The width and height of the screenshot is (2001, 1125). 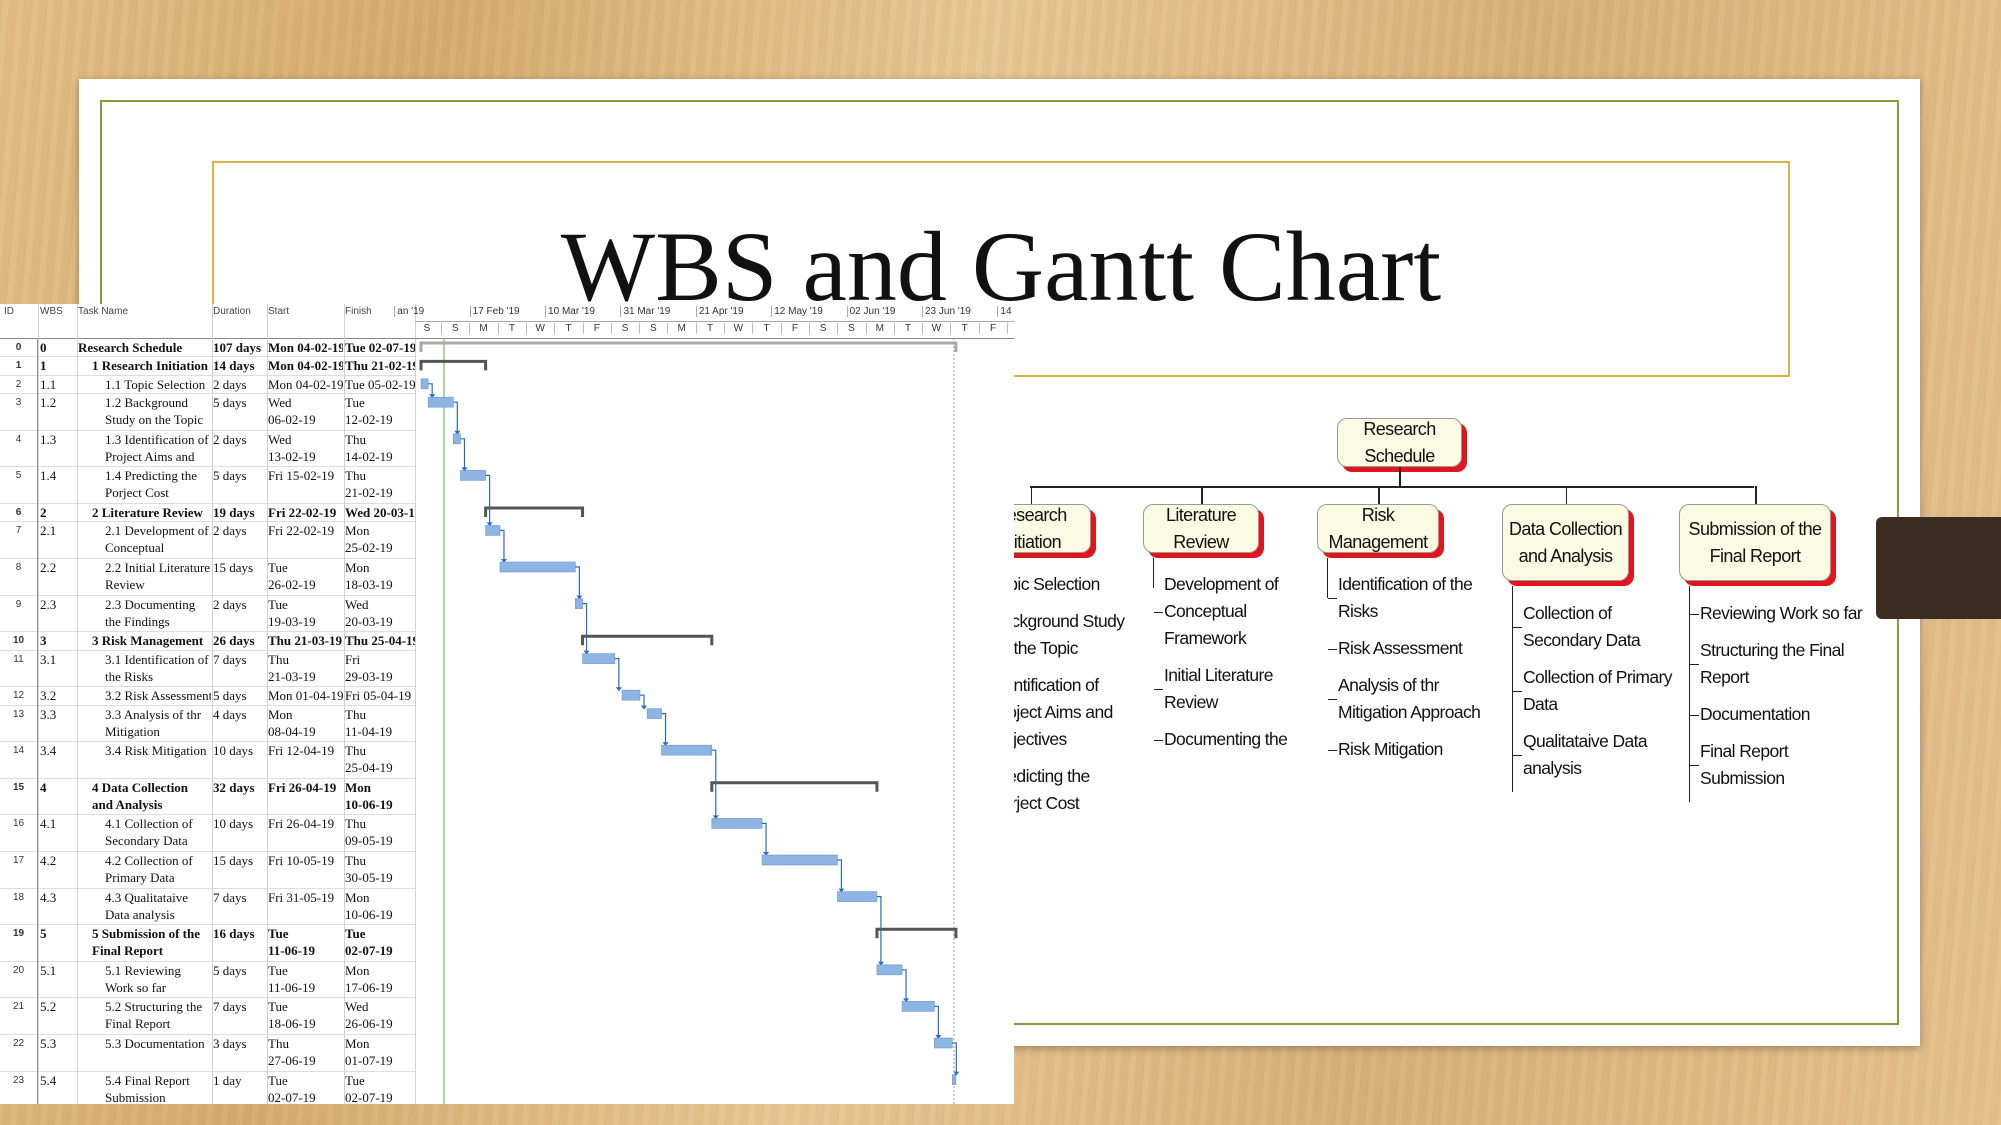 What do you see at coordinates (240, 640) in the screenshot?
I see `row-duration: 26 days` at bounding box center [240, 640].